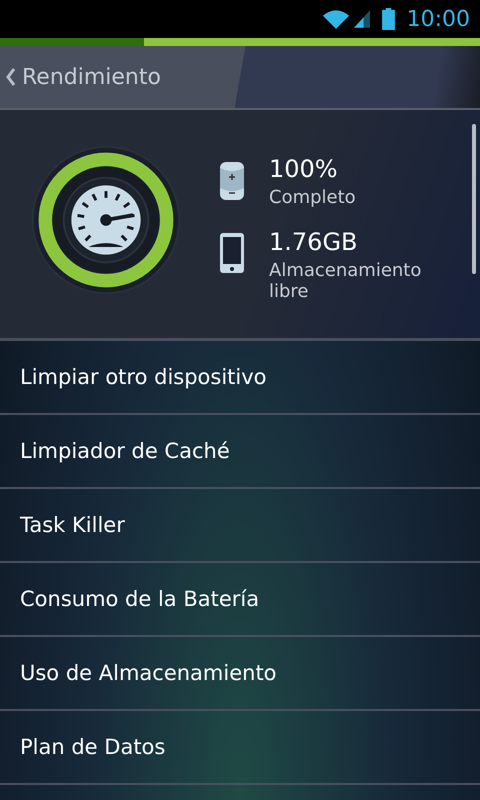  I want to click on menu-item: Consumo de la Batería, so click(240, 600).